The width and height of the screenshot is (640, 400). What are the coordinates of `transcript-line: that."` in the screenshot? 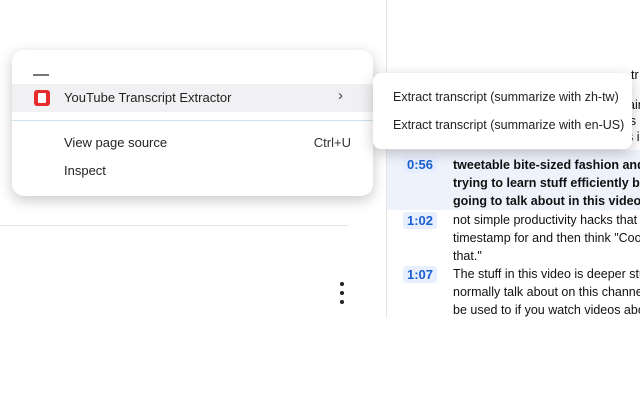 It's located at (467, 256).